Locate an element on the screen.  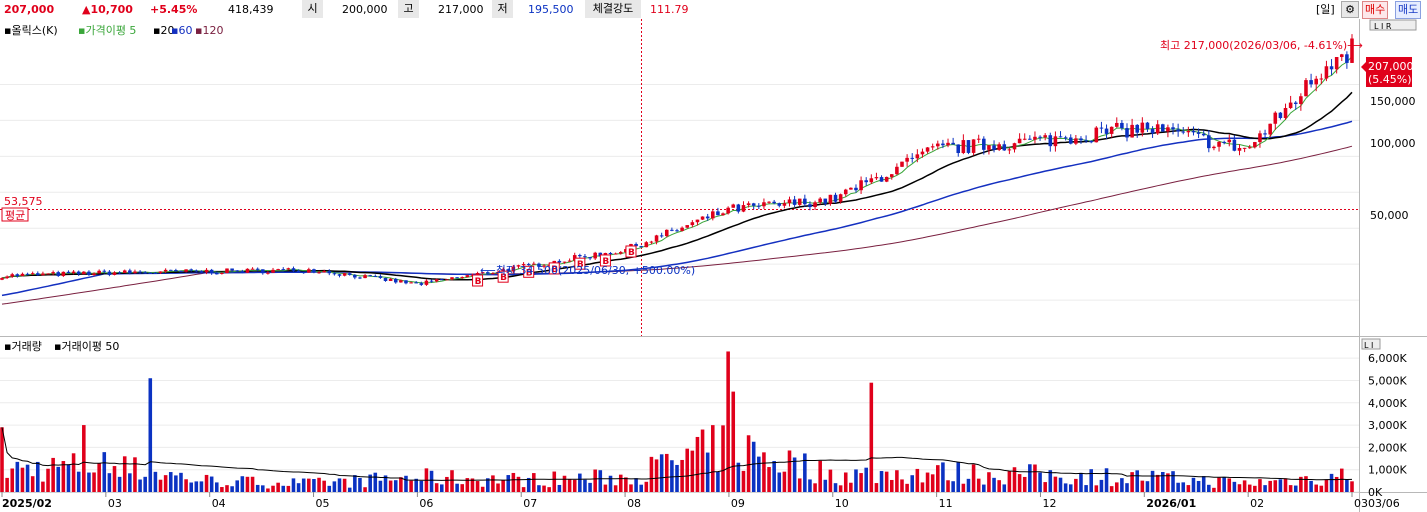
volume-ytick: 6,000K is located at coordinates (1387, 358).